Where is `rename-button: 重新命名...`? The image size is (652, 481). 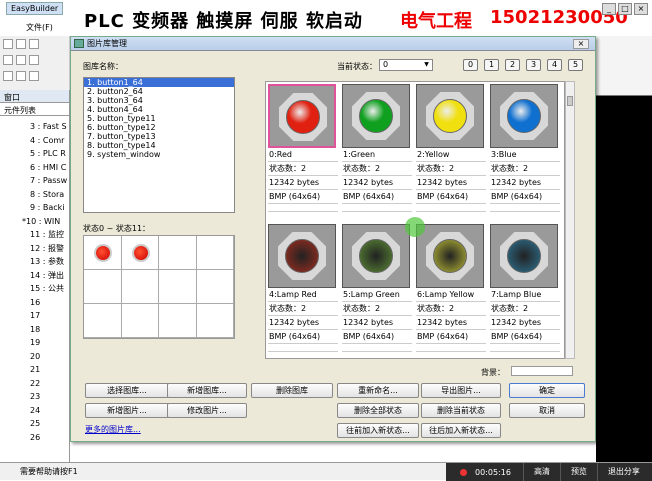
rename-button: 重新命名... is located at coordinates (378, 390).